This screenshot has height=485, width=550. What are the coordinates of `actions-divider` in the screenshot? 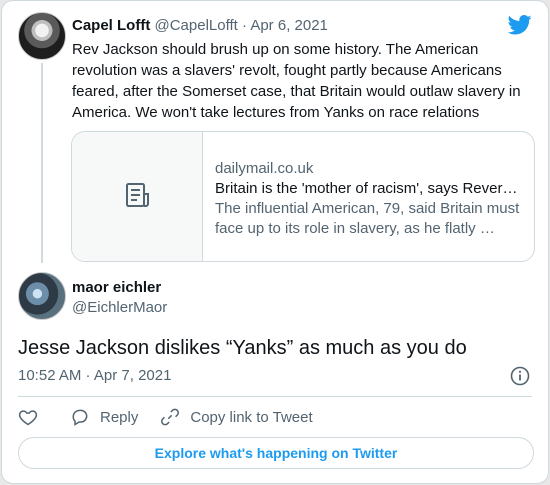 It's located at (275, 396).